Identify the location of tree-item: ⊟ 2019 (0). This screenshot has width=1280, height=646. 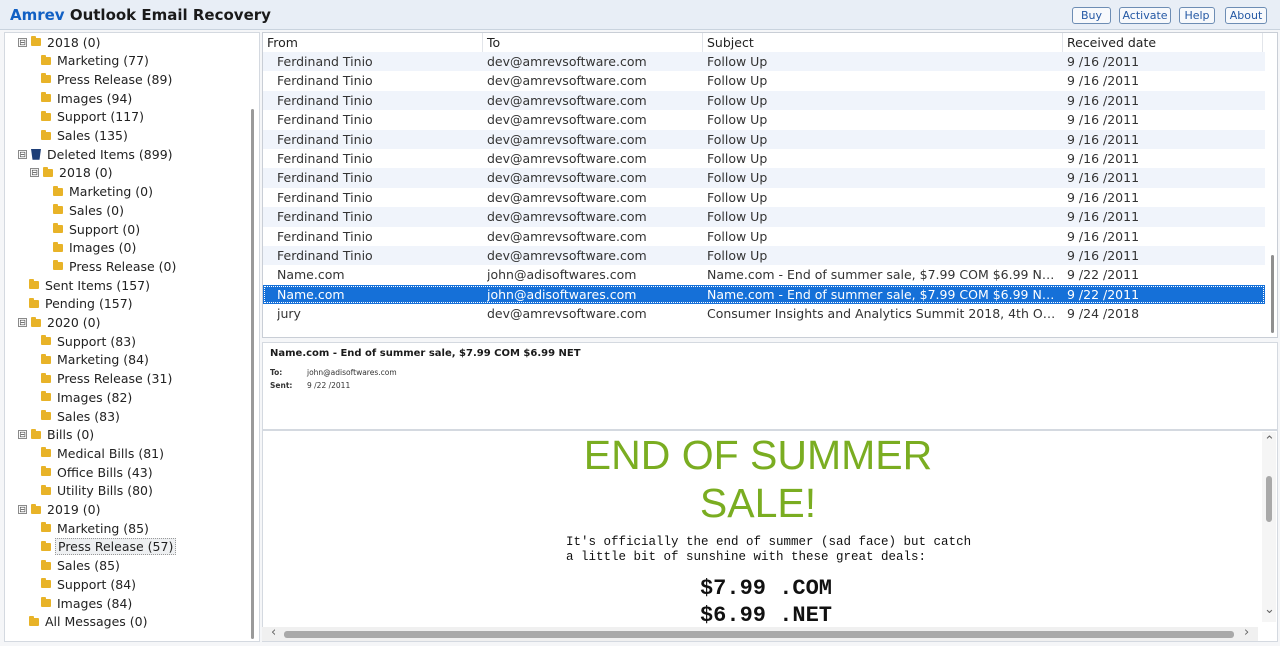
(60, 510).